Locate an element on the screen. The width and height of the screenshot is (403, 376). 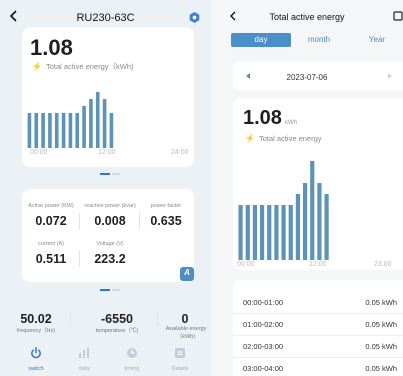
current-value: 0.511 is located at coordinates (51, 259).